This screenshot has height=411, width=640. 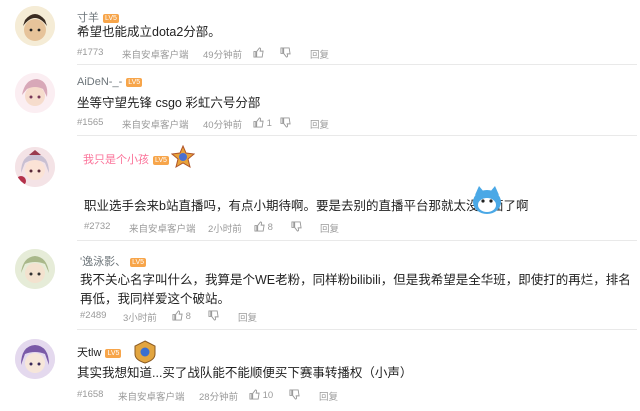 What do you see at coordinates (225, 229) in the screenshot?
I see `timestamp: 2小时前` at bounding box center [225, 229].